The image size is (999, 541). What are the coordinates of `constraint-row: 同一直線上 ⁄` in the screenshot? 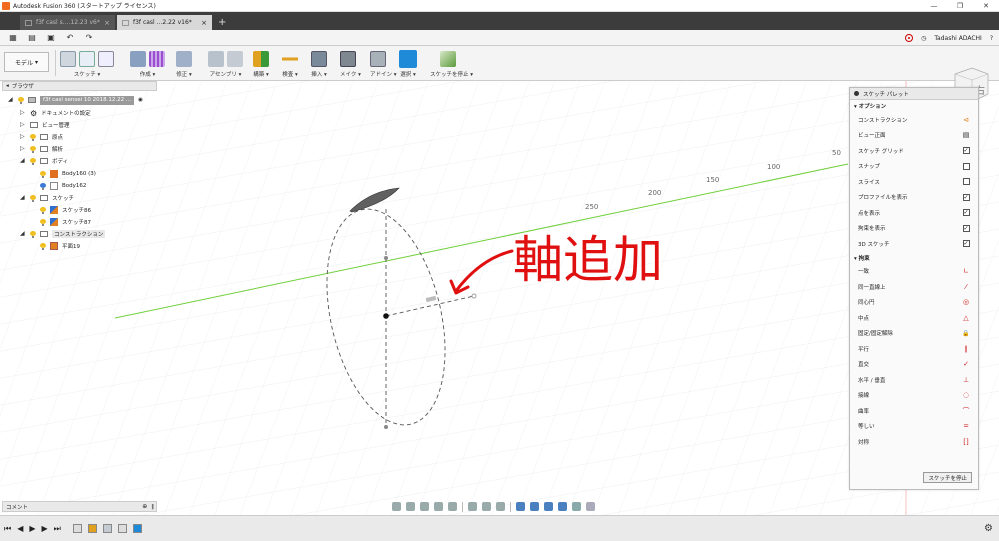 It's located at (914, 287).